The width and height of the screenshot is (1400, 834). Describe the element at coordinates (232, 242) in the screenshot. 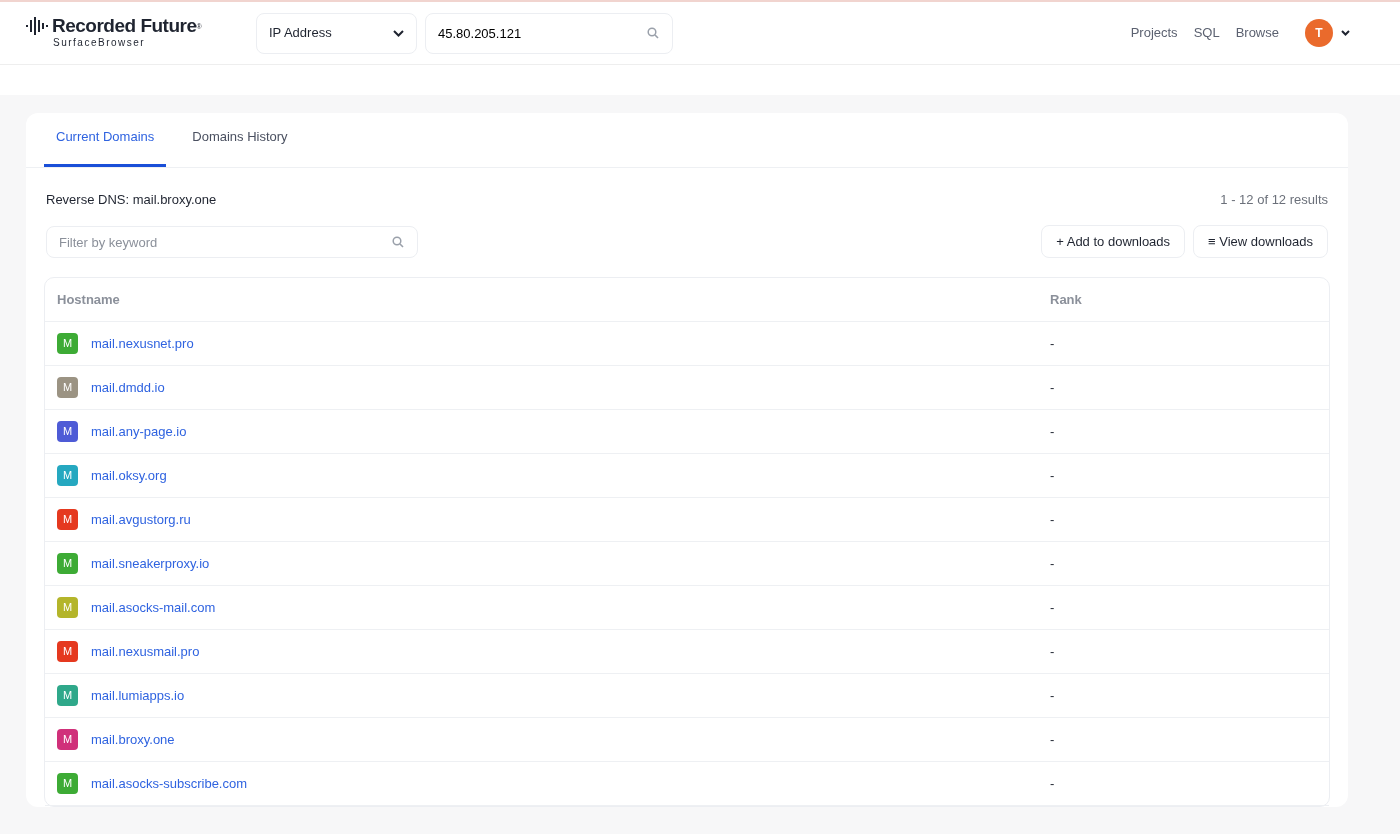

I see `filter-field: Filter by keyword` at that location.